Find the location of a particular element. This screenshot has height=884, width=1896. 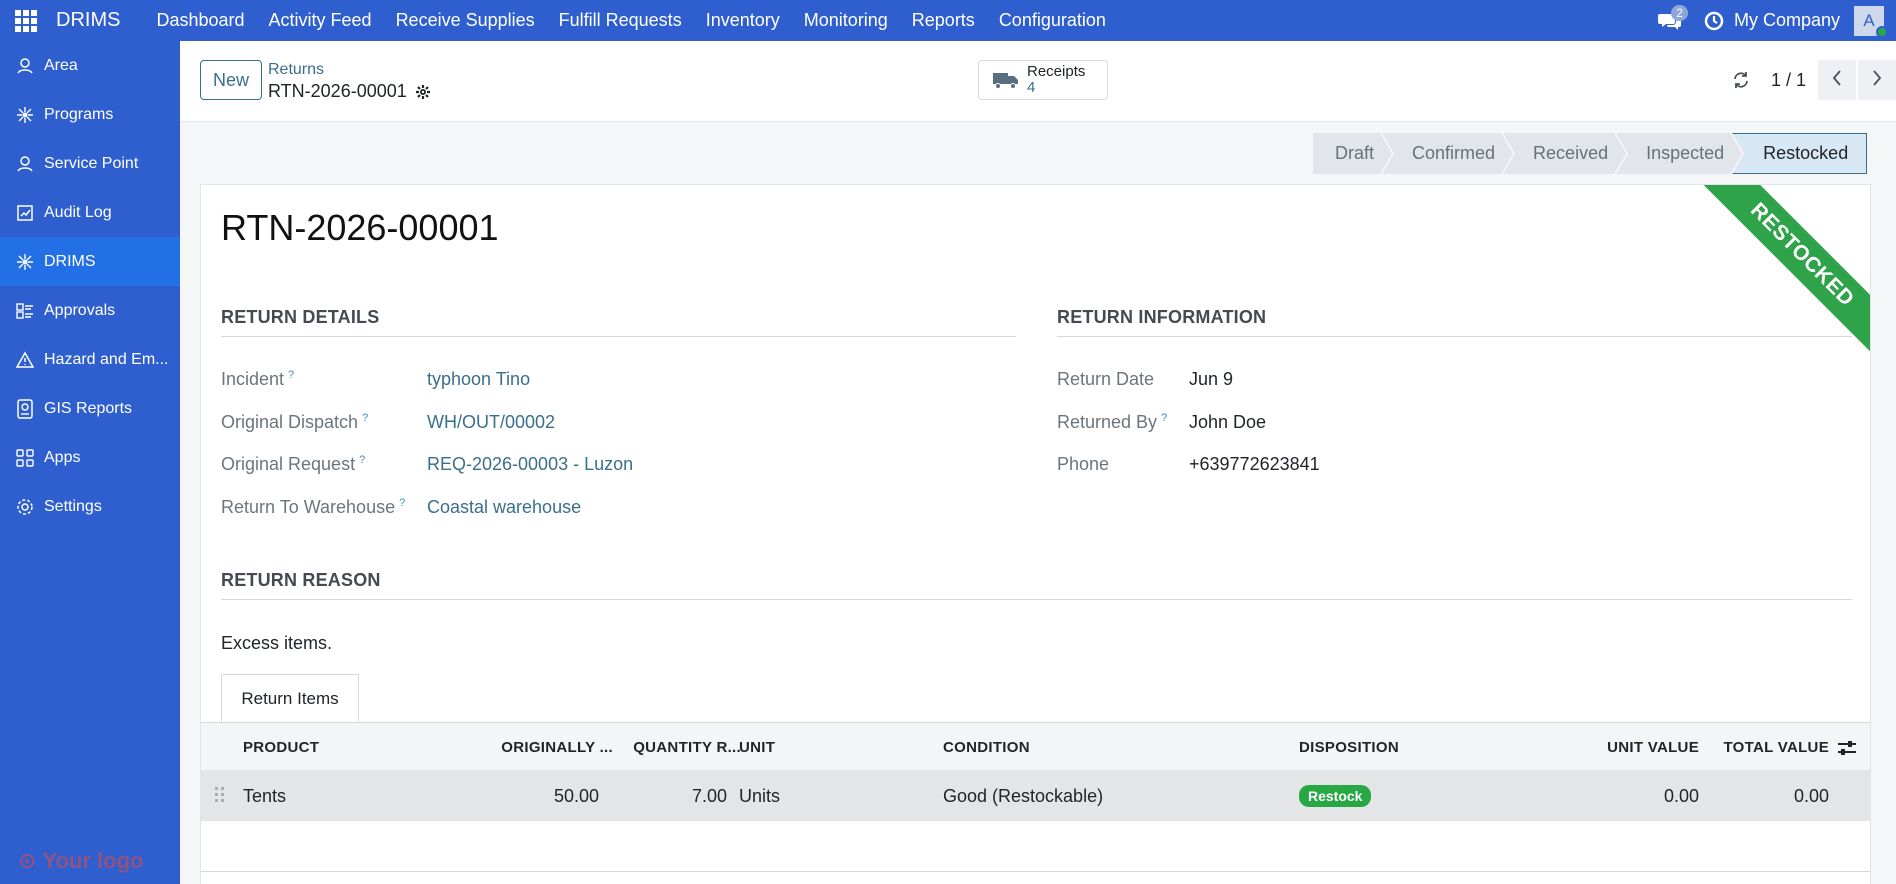

chart-report-icon is located at coordinates (25, 213).